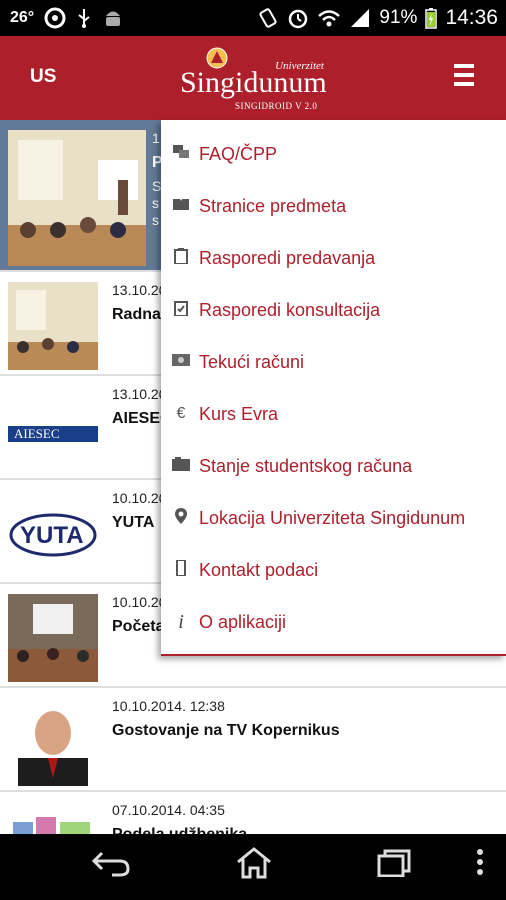 The height and width of the screenshot is (900, 506). I want to click on back-icon, so click(110, 864).